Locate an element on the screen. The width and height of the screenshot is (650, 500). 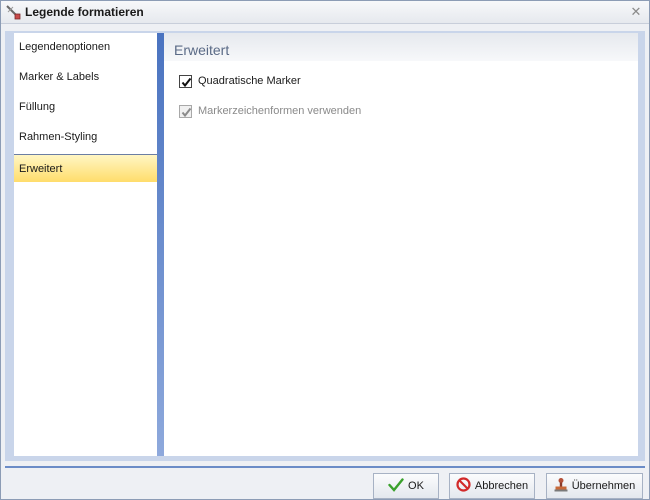
sidebar-item-label: Füllung is located at coordinates (37, 107).